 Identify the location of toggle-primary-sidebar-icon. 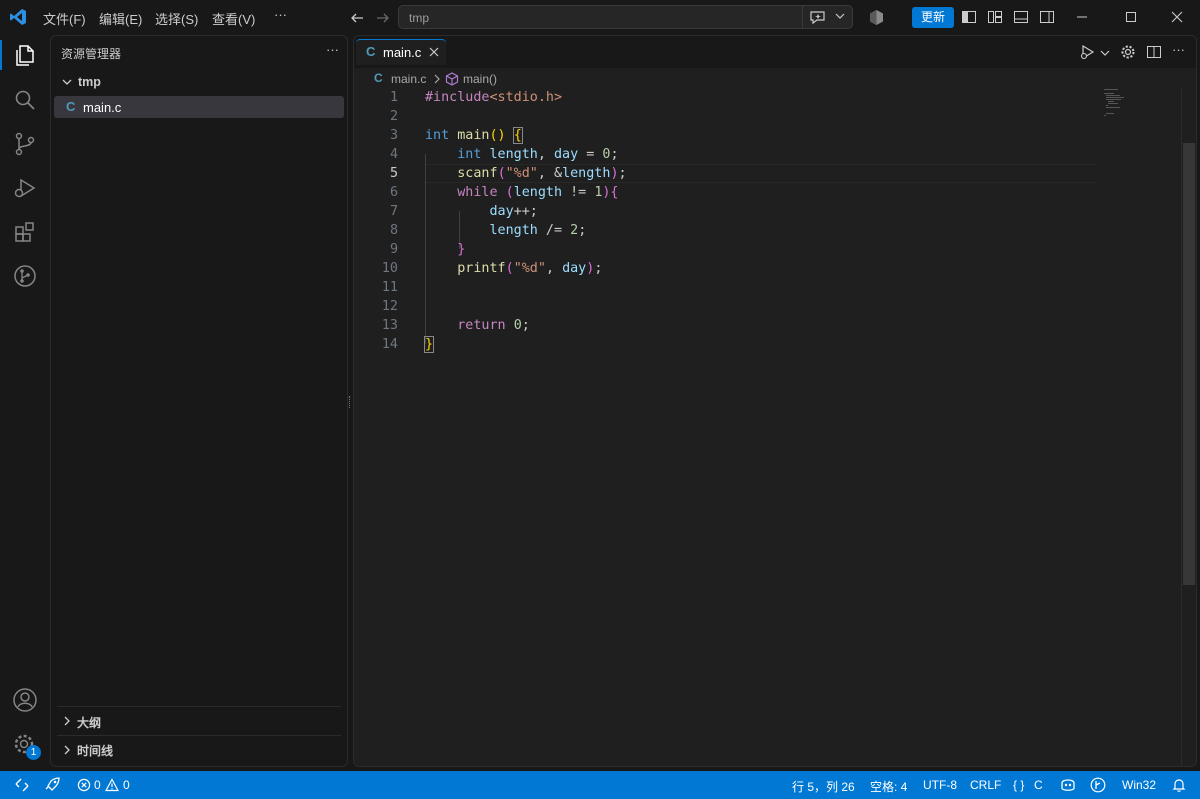
(969, 17).